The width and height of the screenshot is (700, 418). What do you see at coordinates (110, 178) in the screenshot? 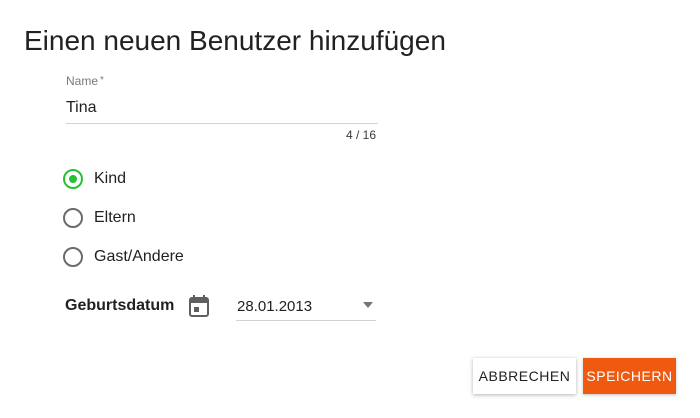
I see `radio-label-kind: Kind` at bounding box center [110, 178].